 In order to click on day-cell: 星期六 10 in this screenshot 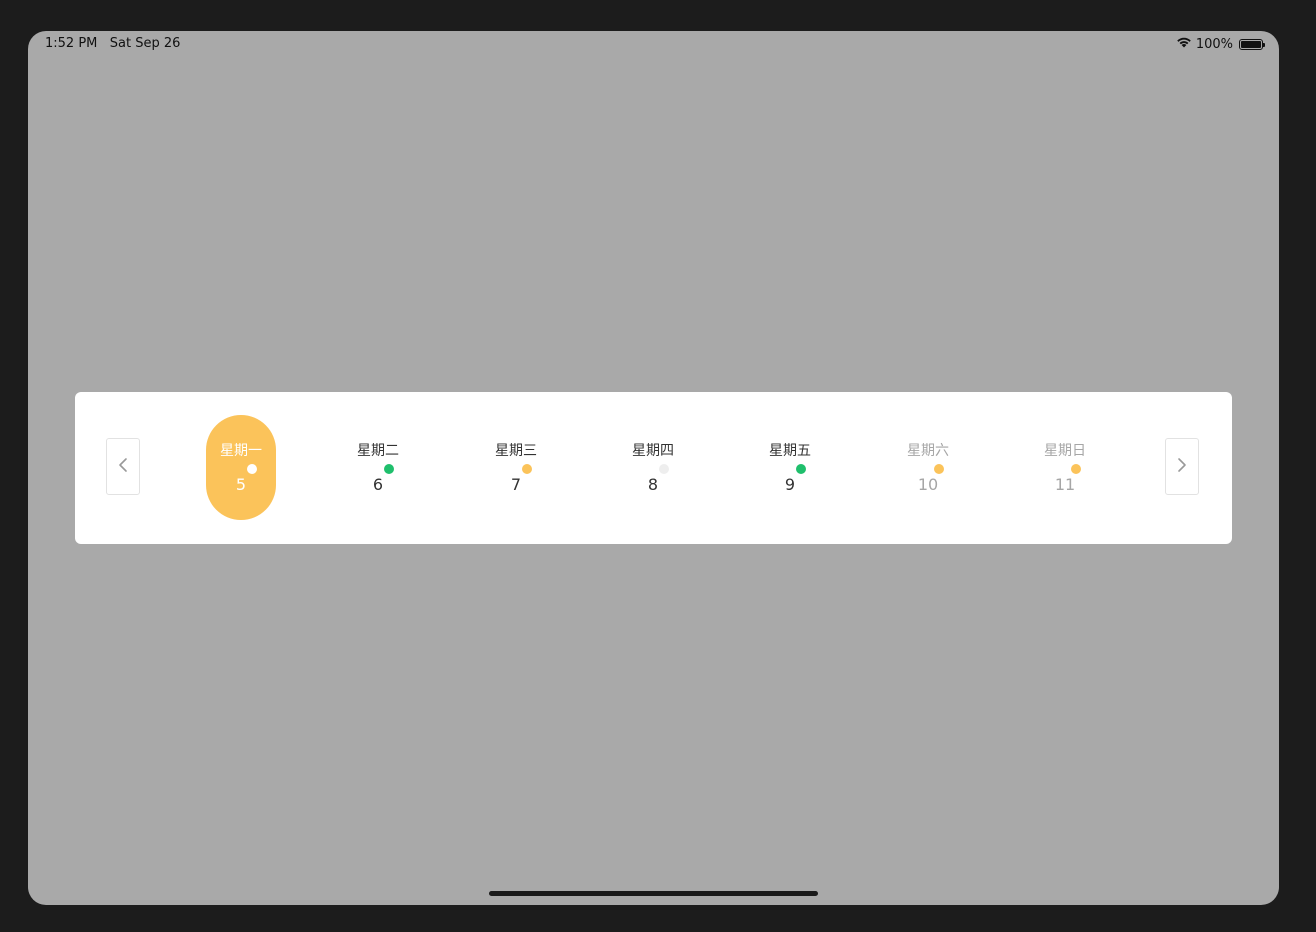, I will do `click(928, 467)`.